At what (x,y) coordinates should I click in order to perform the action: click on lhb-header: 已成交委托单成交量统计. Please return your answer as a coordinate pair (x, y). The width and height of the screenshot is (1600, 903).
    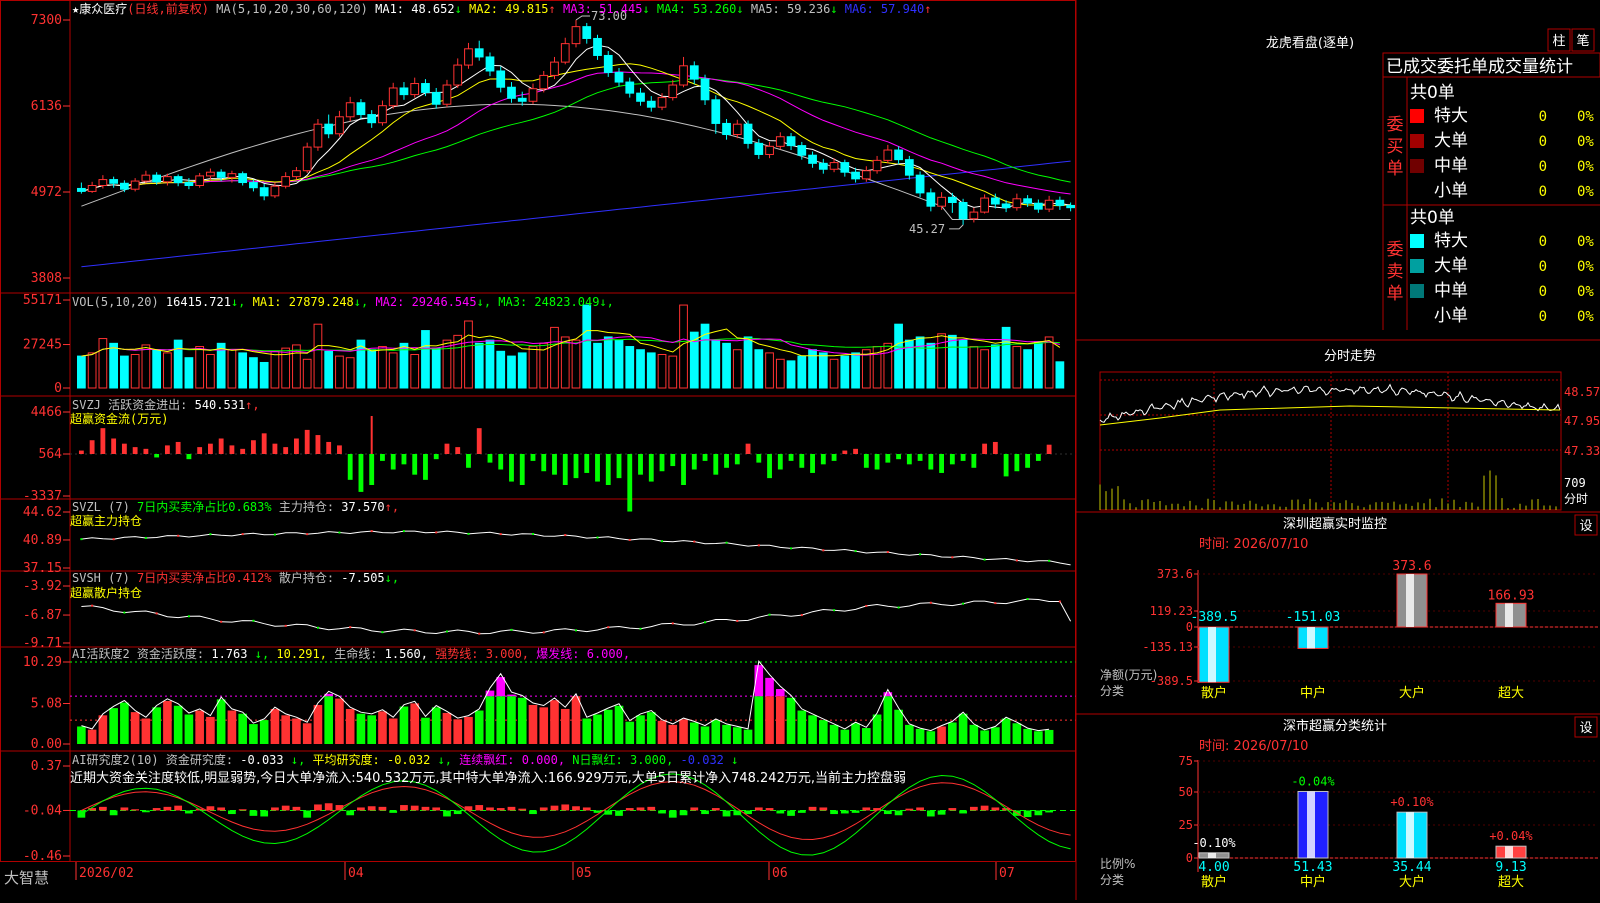
    Looking at the image, I should click on (1479, 67).